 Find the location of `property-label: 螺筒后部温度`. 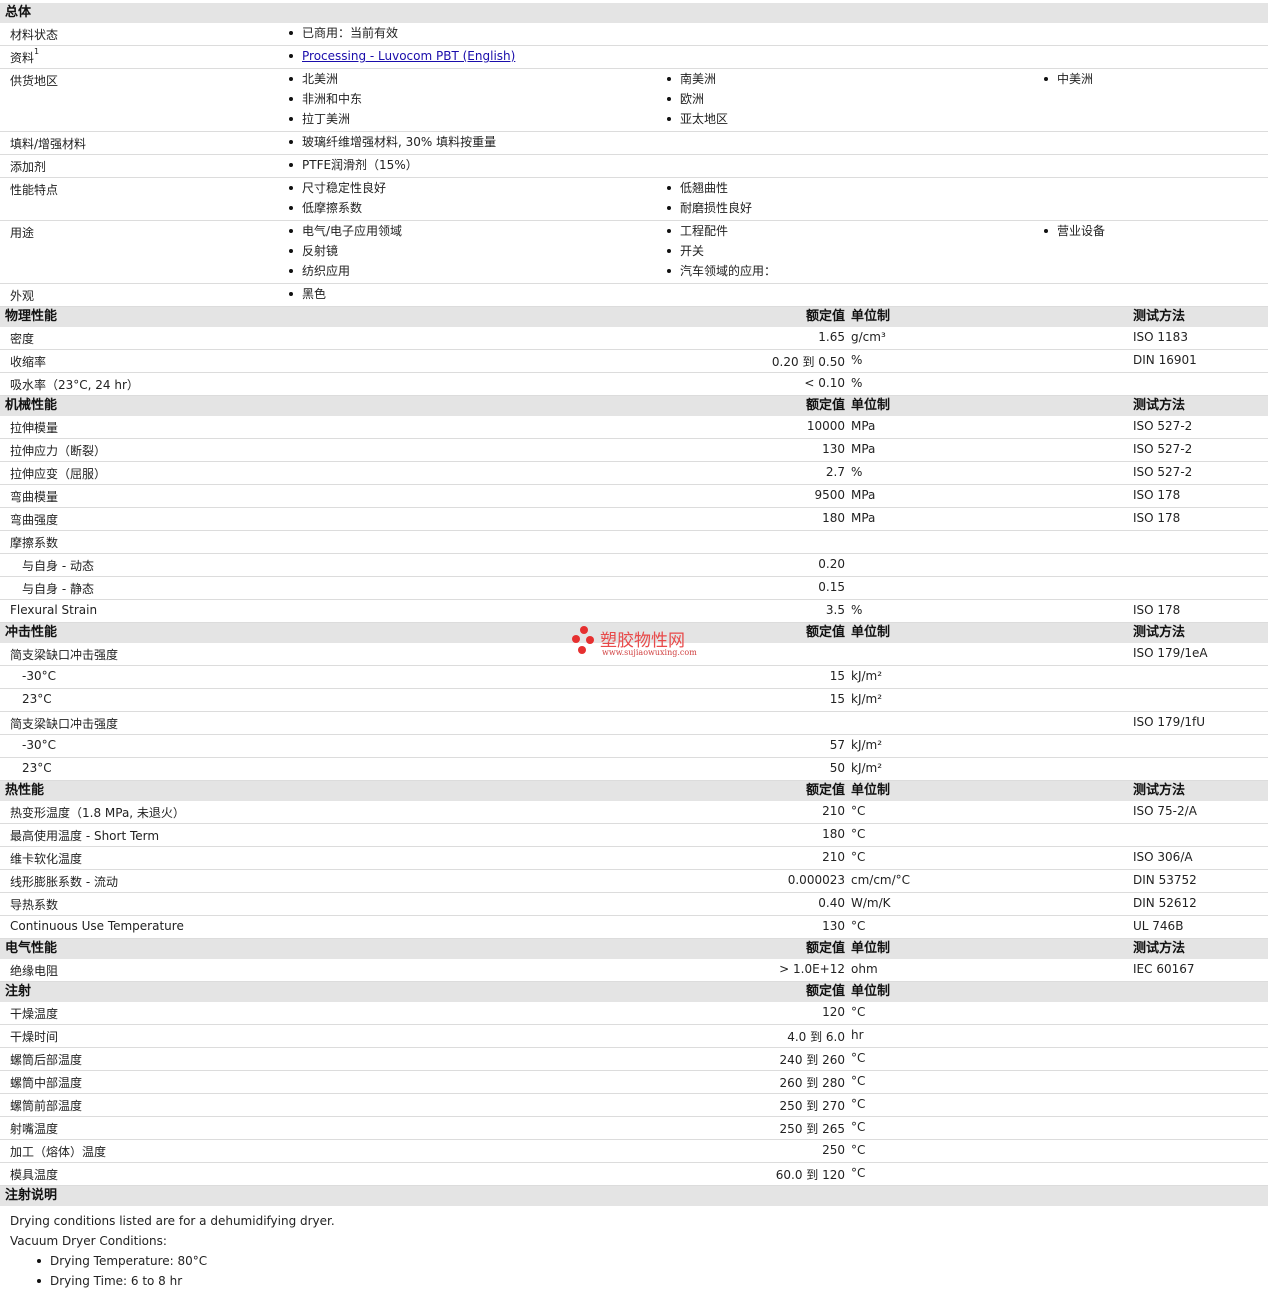

property-label: 螺筒后部温度 is located at coordinates (46, 1060).